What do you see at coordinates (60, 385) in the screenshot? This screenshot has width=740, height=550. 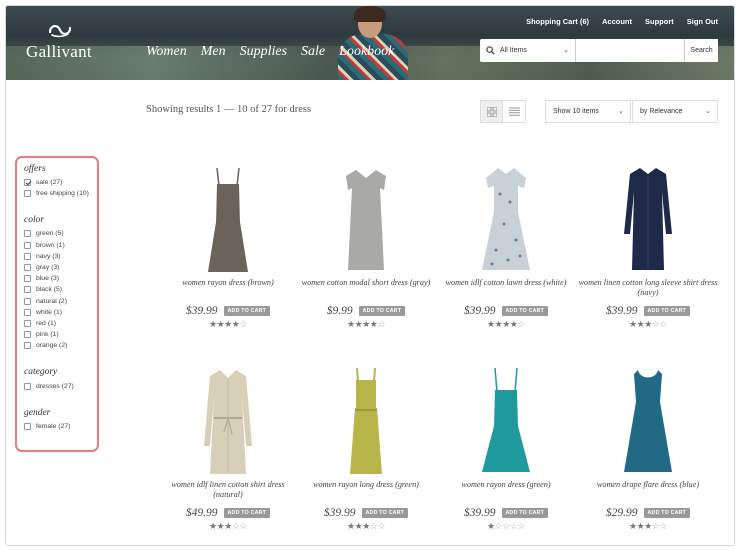 I see `filter-option: dresses (27)` at bounding box center [60, 385].